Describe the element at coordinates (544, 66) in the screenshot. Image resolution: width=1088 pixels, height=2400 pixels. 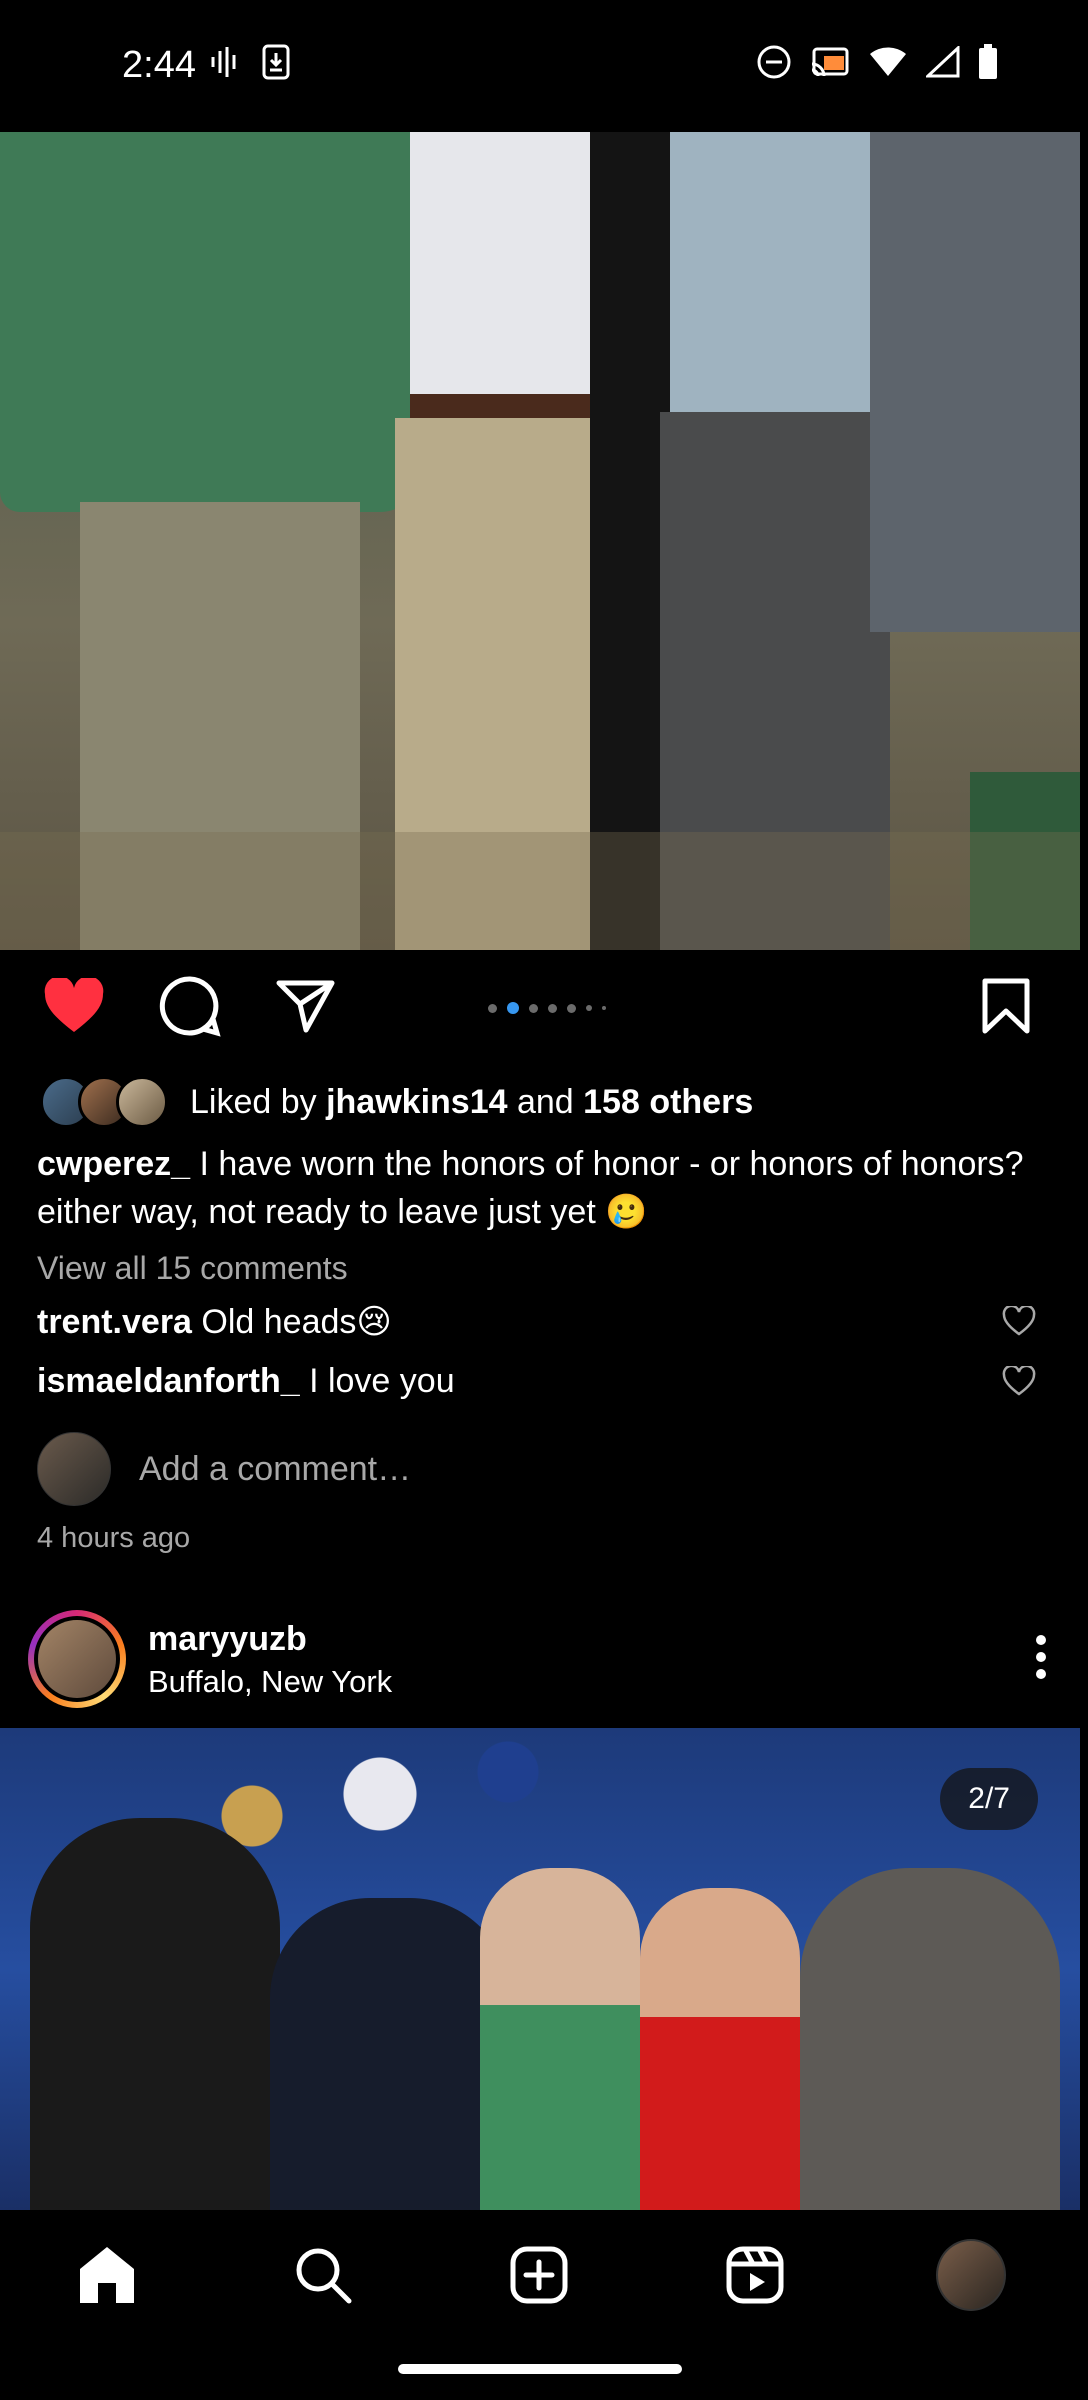
I see `status-bar: 2:44` at that location.